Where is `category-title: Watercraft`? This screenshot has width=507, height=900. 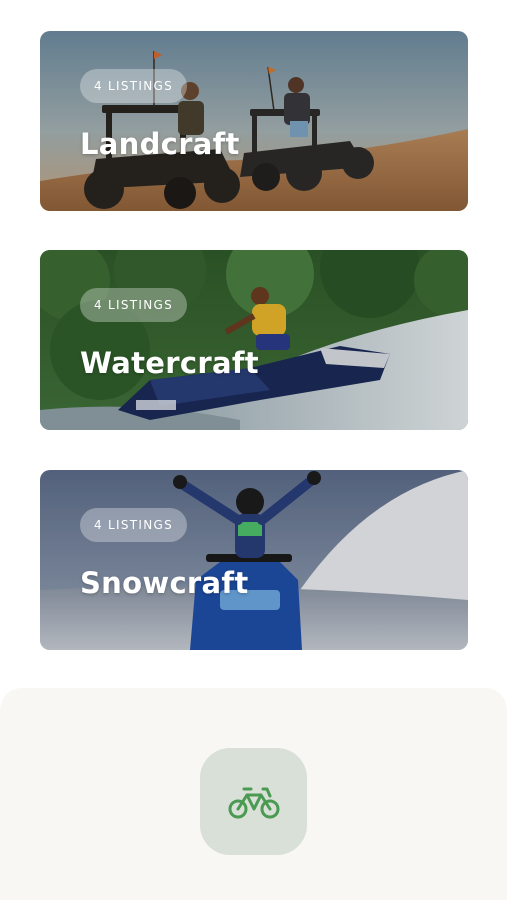 category-title: Watercraft is located at coordinates (169, 363).